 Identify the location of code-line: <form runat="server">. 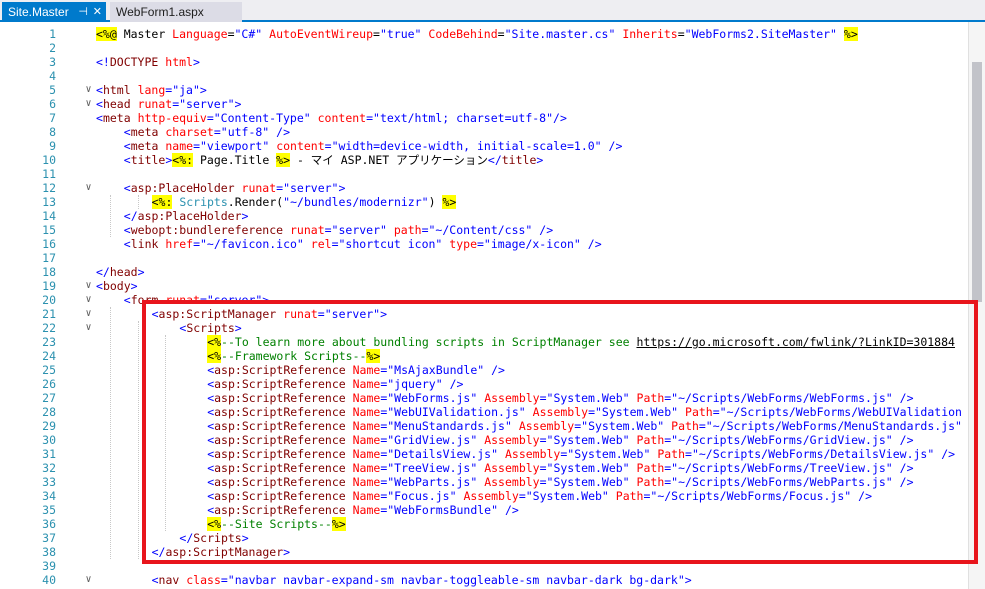
(196, 300).